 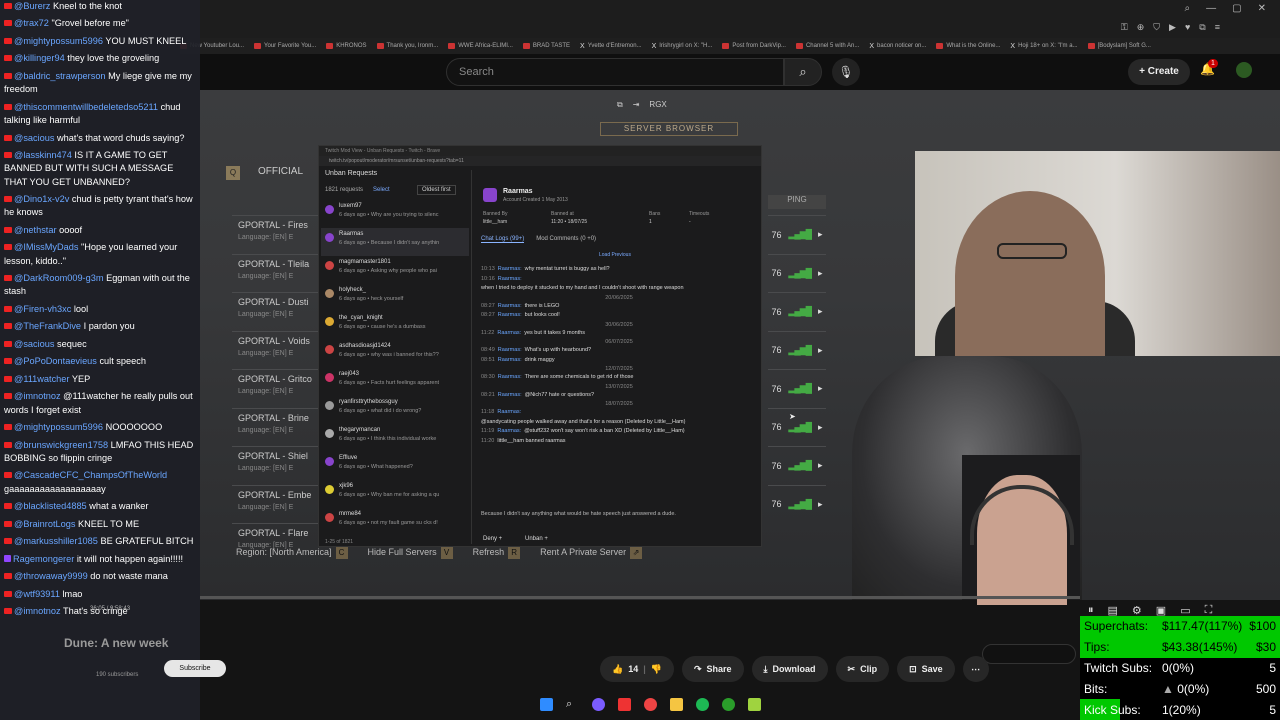 I want to click on request-count: 1821 requests, so click(x=344, y=190).